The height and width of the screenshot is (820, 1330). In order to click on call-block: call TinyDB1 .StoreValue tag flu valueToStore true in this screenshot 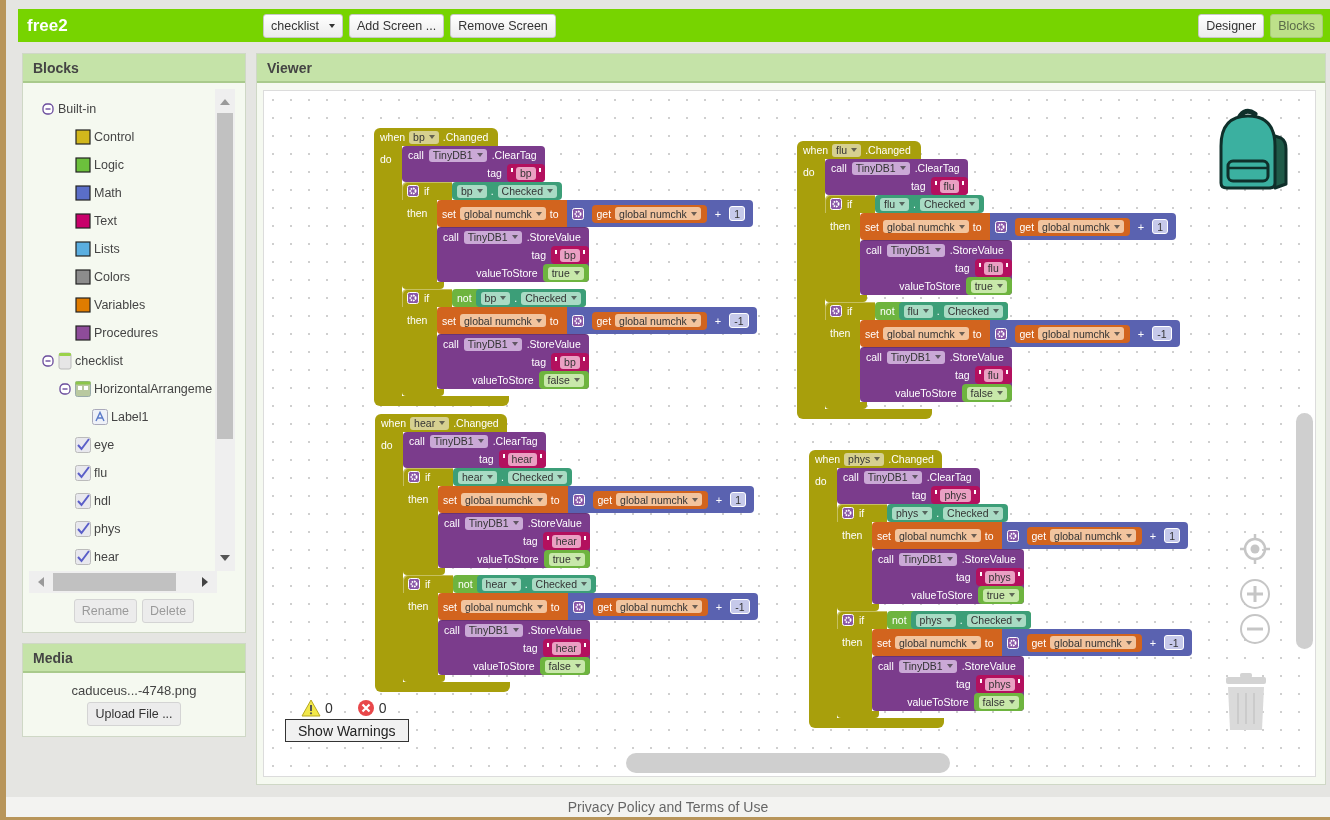, I will do `click(936, 267)`.